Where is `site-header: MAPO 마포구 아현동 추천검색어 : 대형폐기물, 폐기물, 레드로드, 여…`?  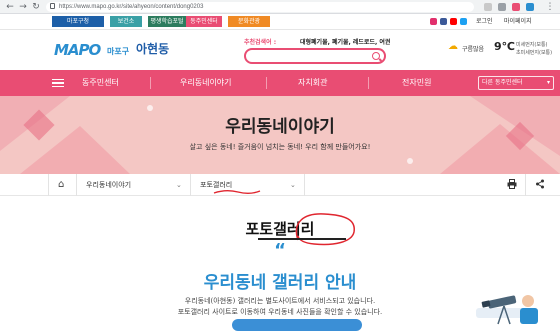 site-header: MAPO 마포구 아현동 추천검색어 : 대형폐기물, 폐기물, 레드로드, 여… is located at coordinates (280, 50).